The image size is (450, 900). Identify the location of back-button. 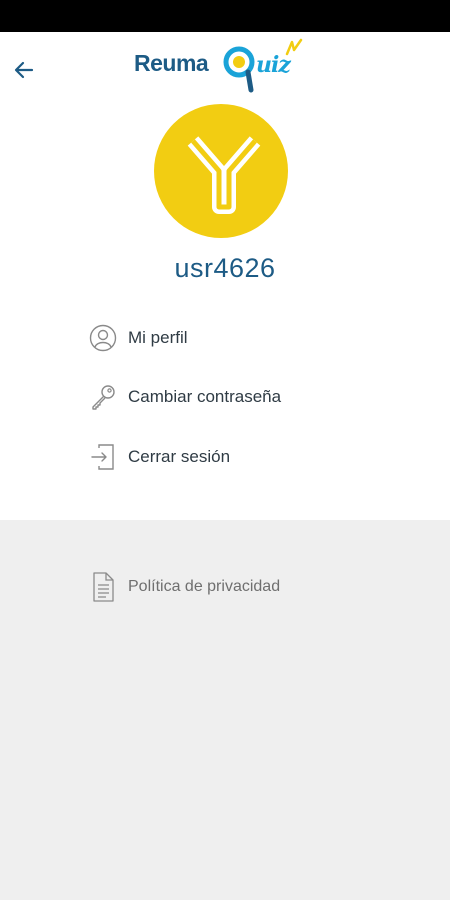
(24, 70).